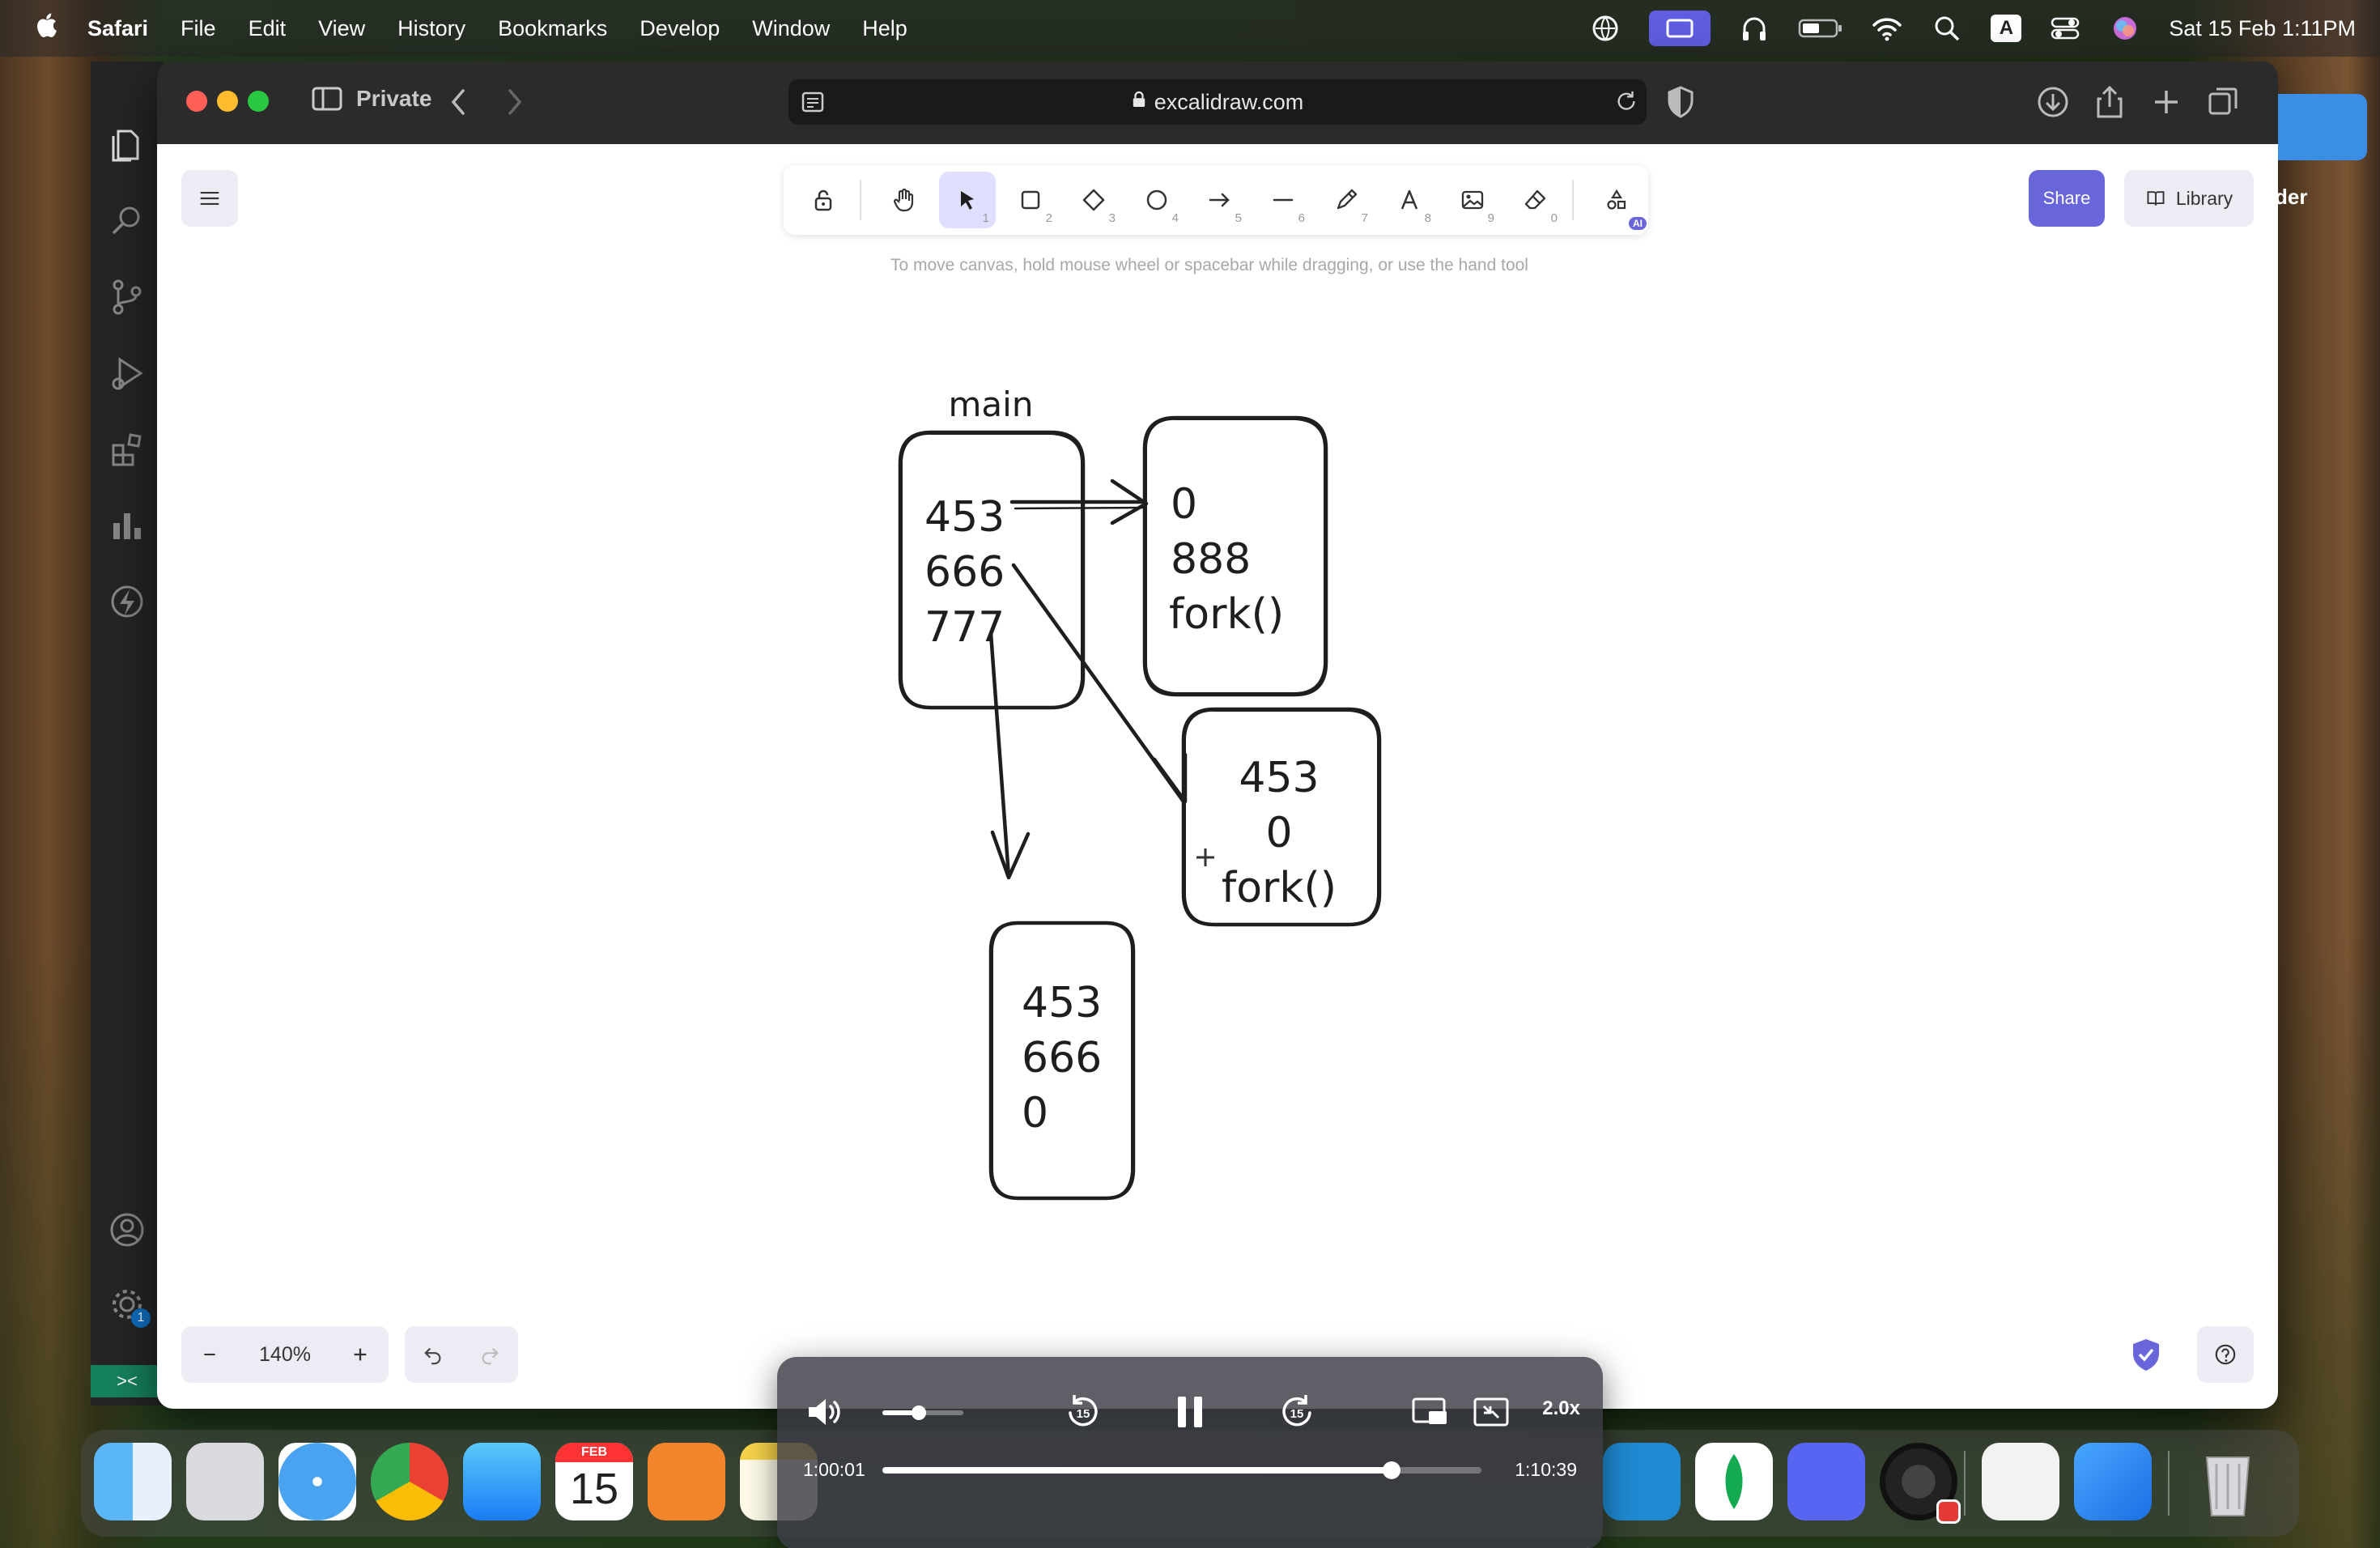 Image resolution: width=2380 pixels, height=1548 pixels. Describe the element at coordinates (1211, 559) in the screenshot. I see `top-right-box-value-2: 888` at that location.